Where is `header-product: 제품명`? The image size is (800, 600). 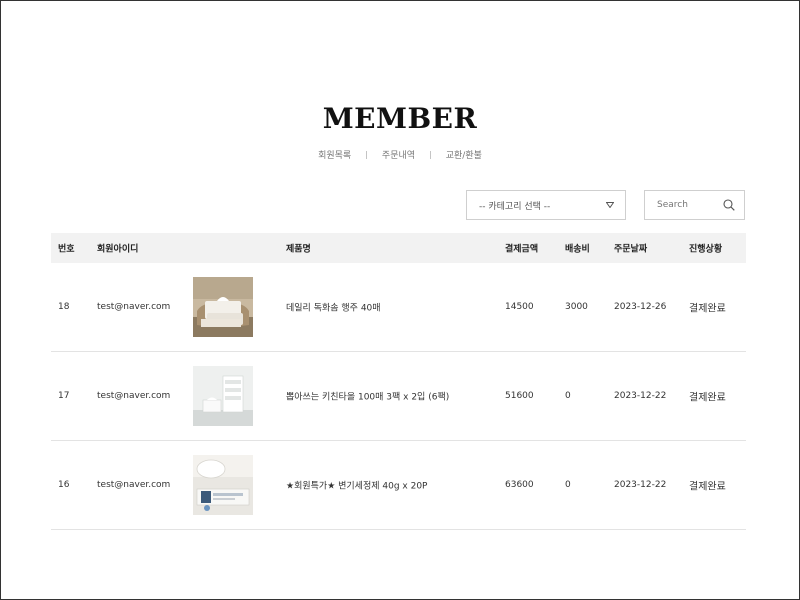
header-product: 제품명 is located at coordinates (298, 249).